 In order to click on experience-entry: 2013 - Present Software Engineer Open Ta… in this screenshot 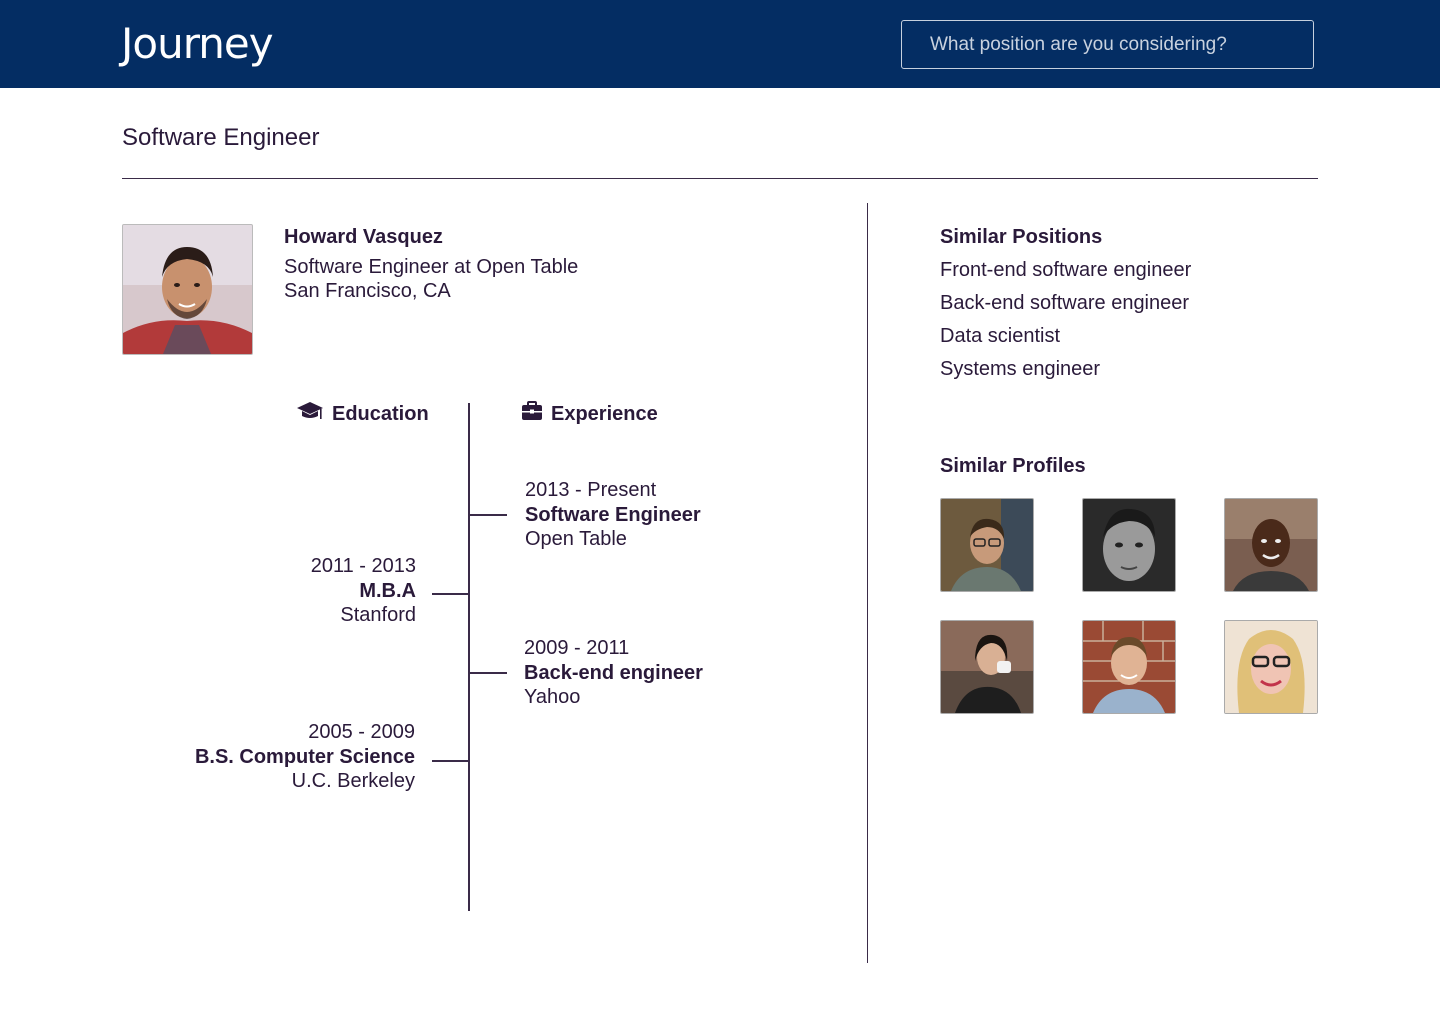, I will do `click(613, 515)`.